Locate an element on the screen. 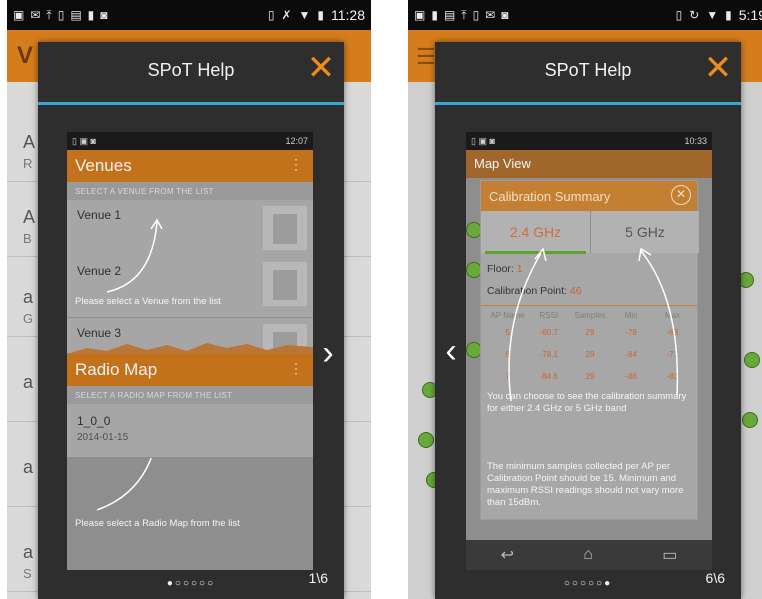  list-item: 1_0_0 2014-01-15 is located at coordinates (190, 431).